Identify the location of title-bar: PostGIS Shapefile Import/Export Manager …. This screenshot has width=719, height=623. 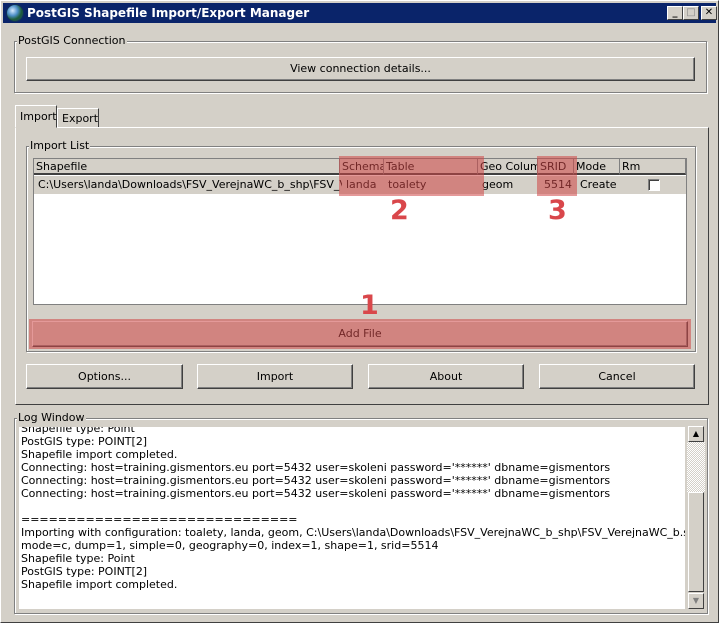
(360, 13).